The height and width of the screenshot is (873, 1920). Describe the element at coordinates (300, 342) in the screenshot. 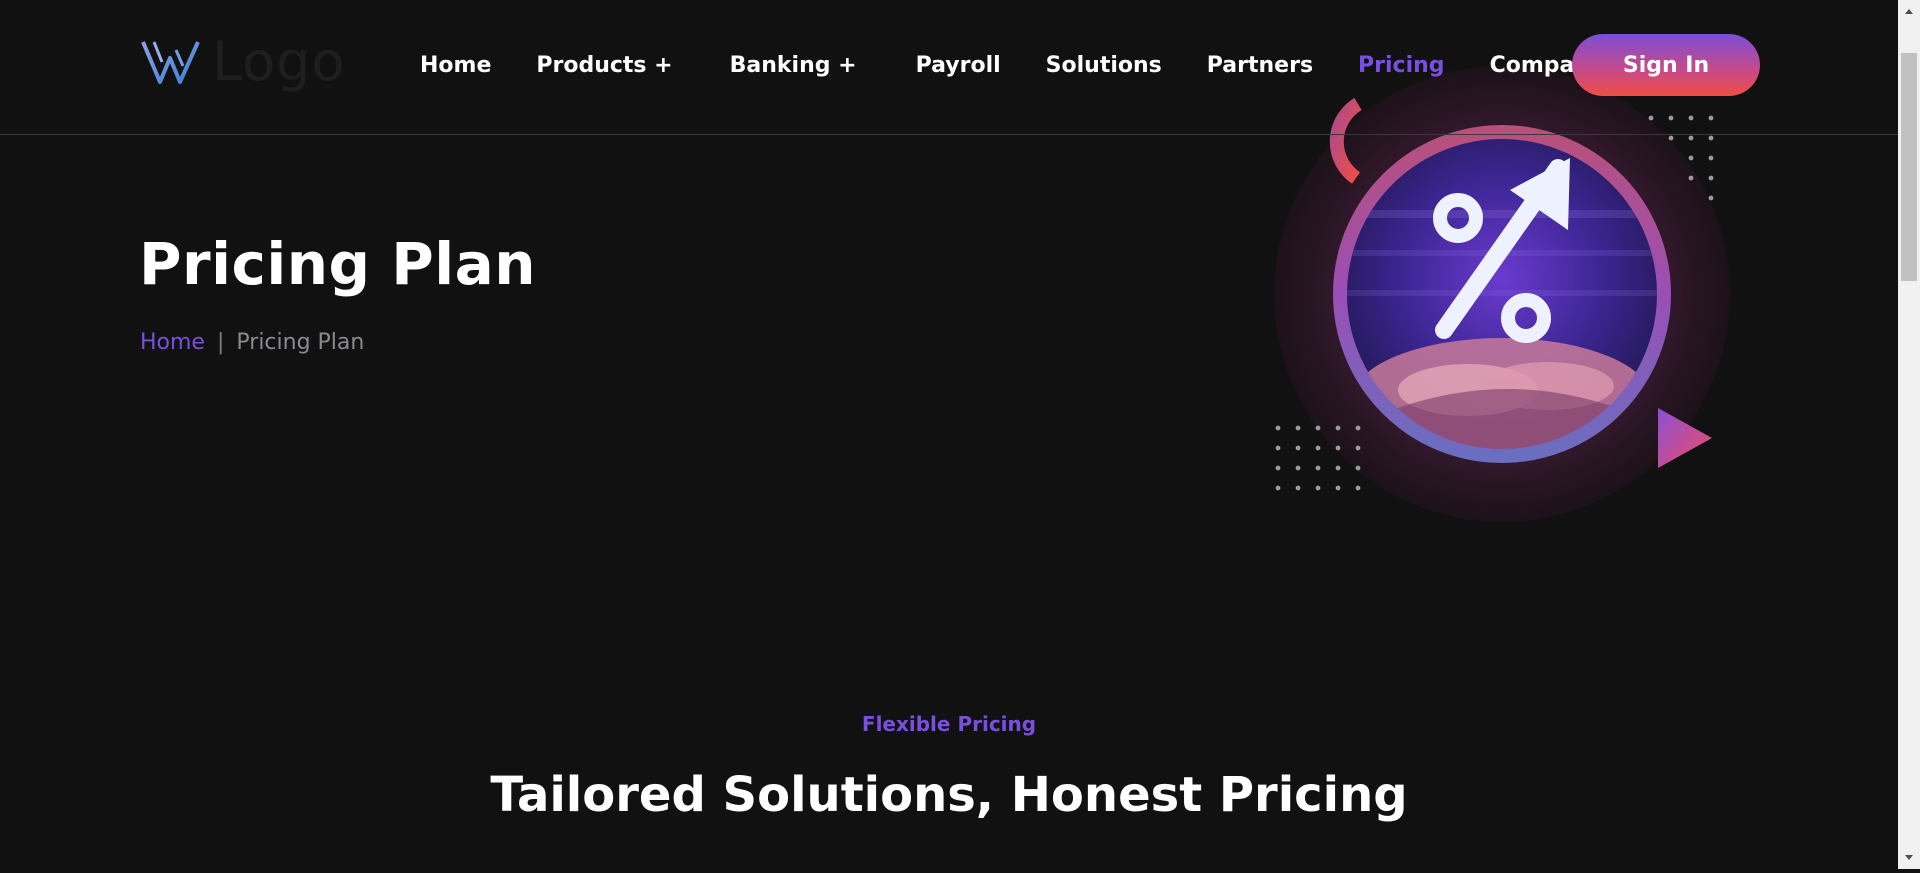

I see `breadcrumb-current: Pricing Plan` at that location.